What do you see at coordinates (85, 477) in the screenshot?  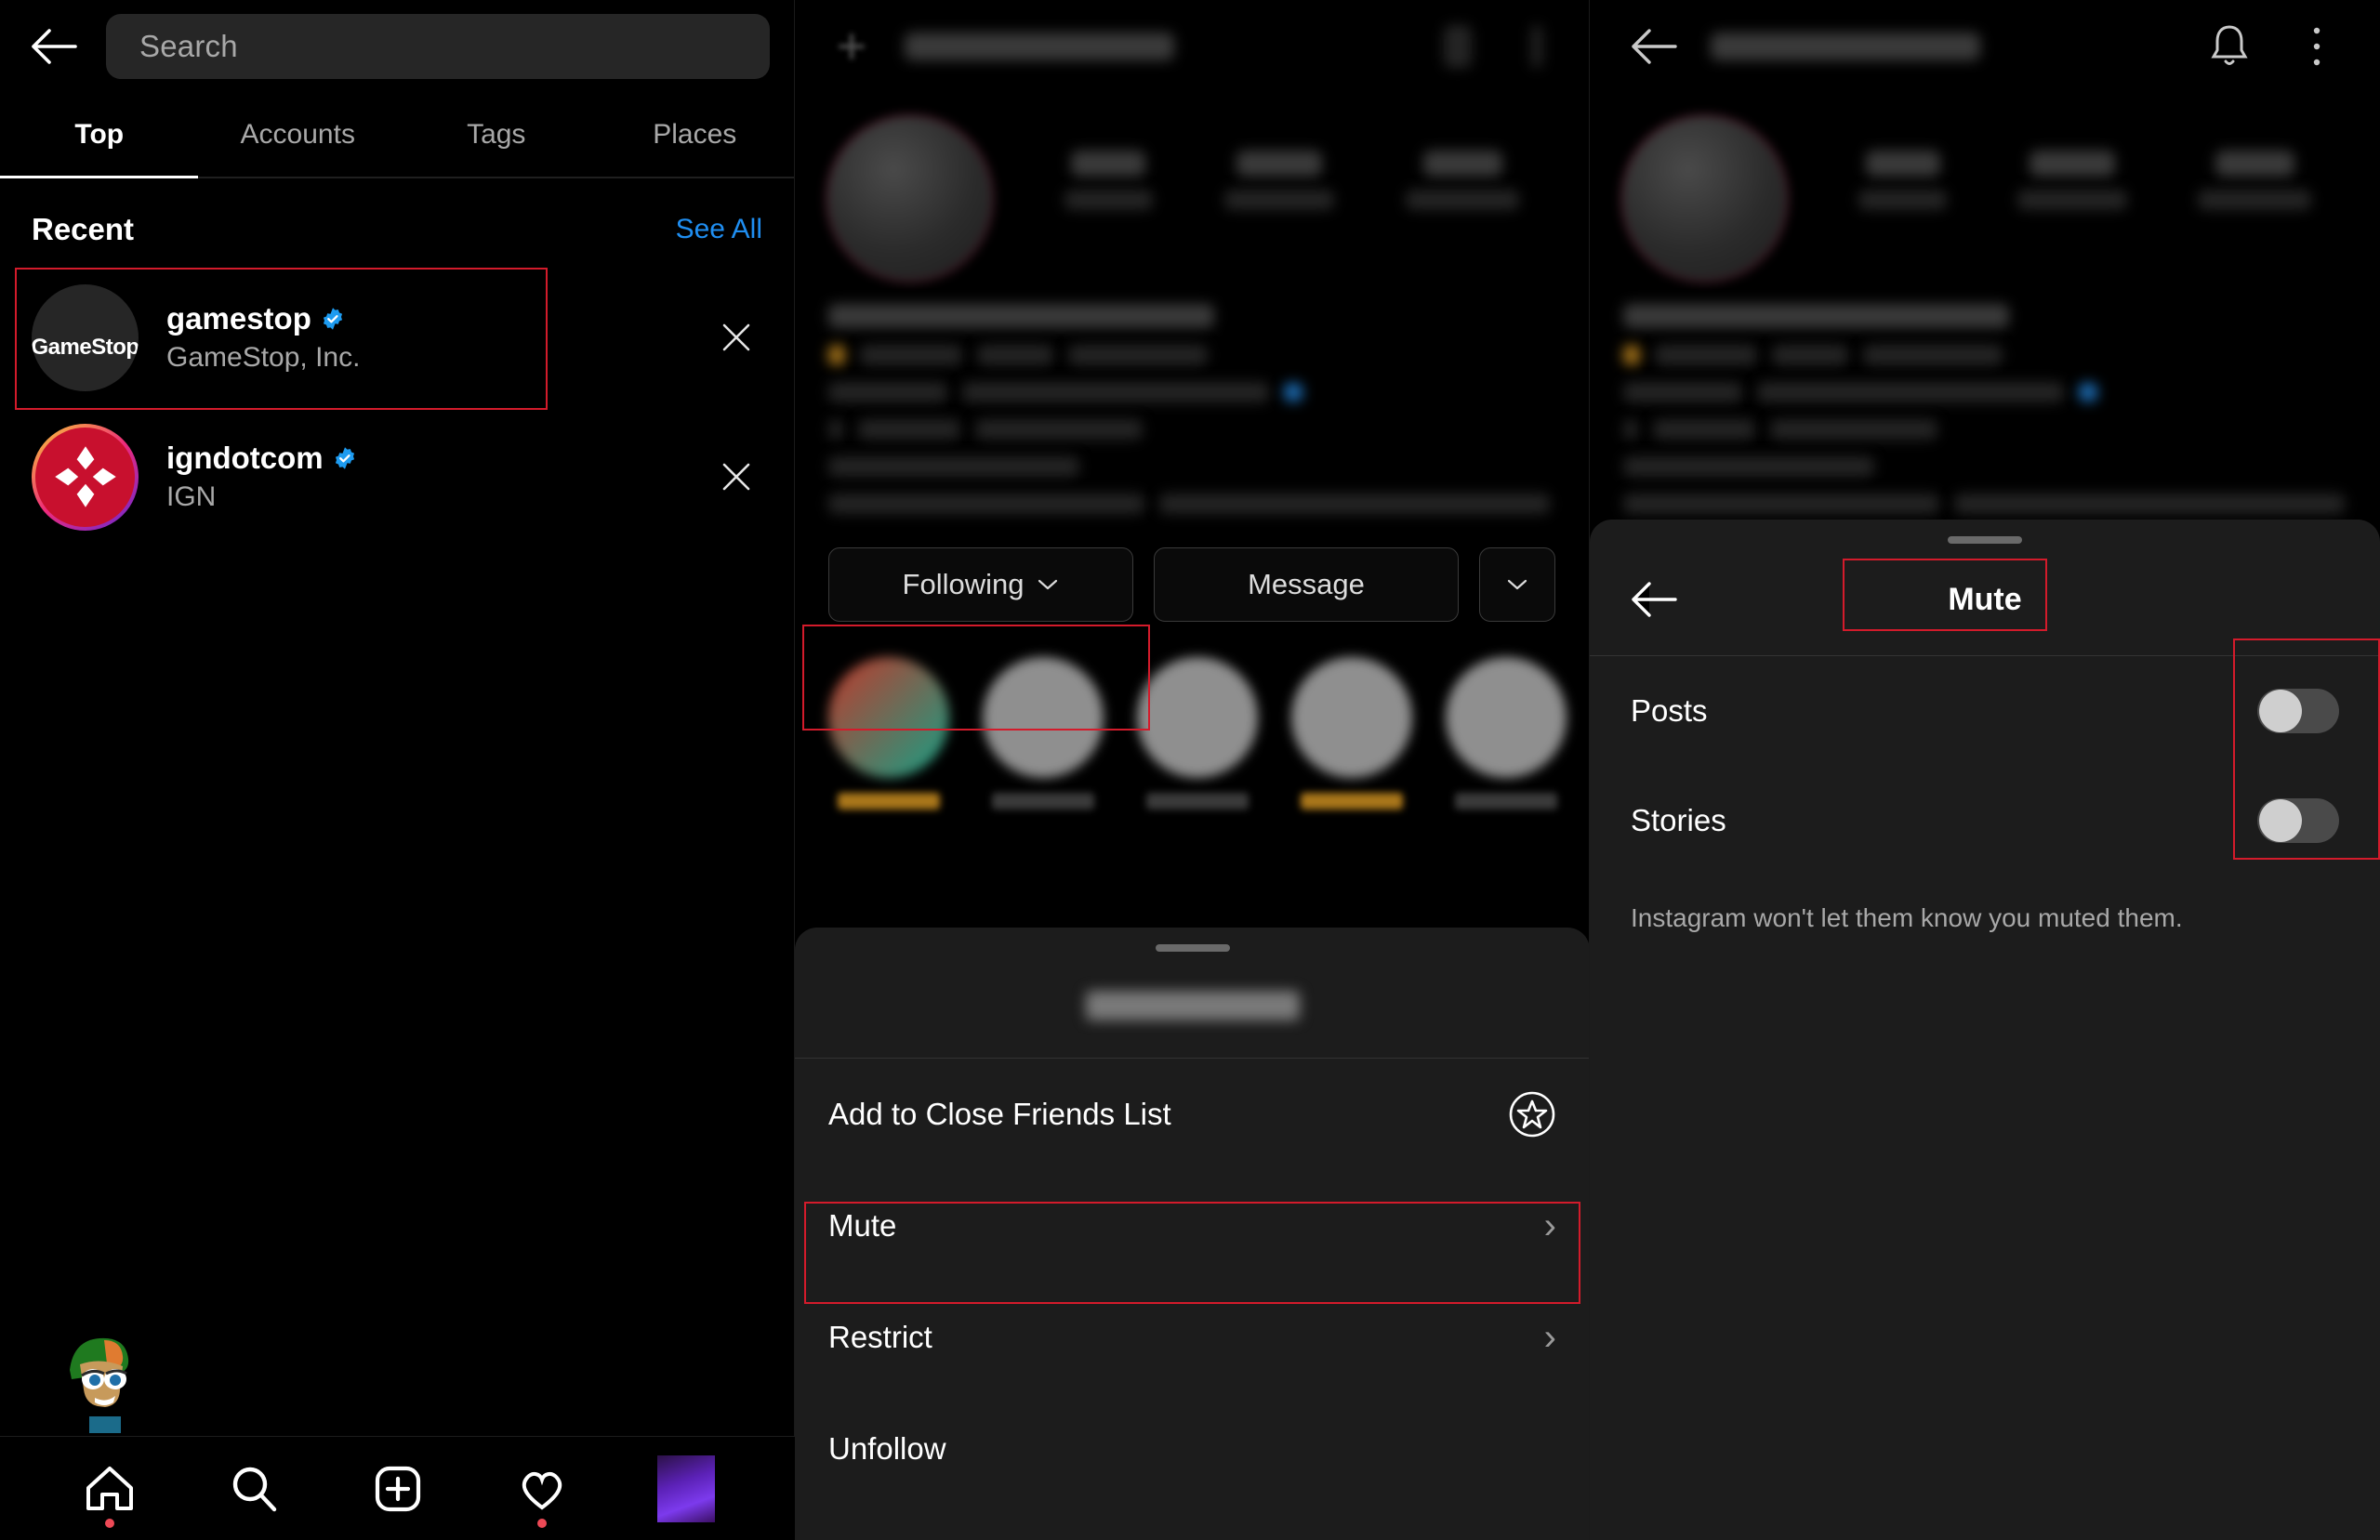 I see `ign-logo-icon` at bounding box center [85, 477].